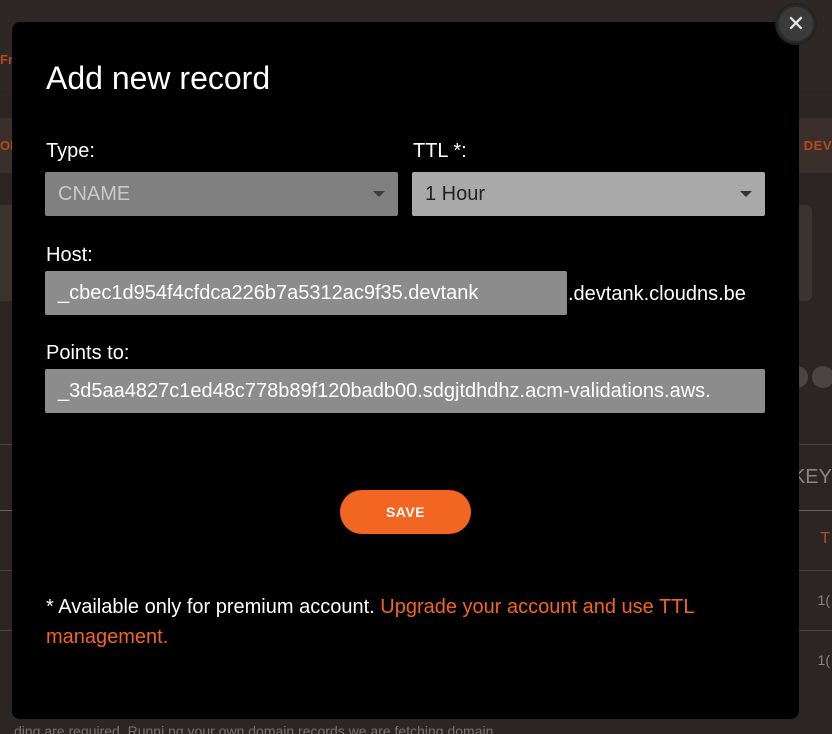 The width and height of the screenshot is (832, 734). I want to click on modal-title: Add new record, so click(158, 78).